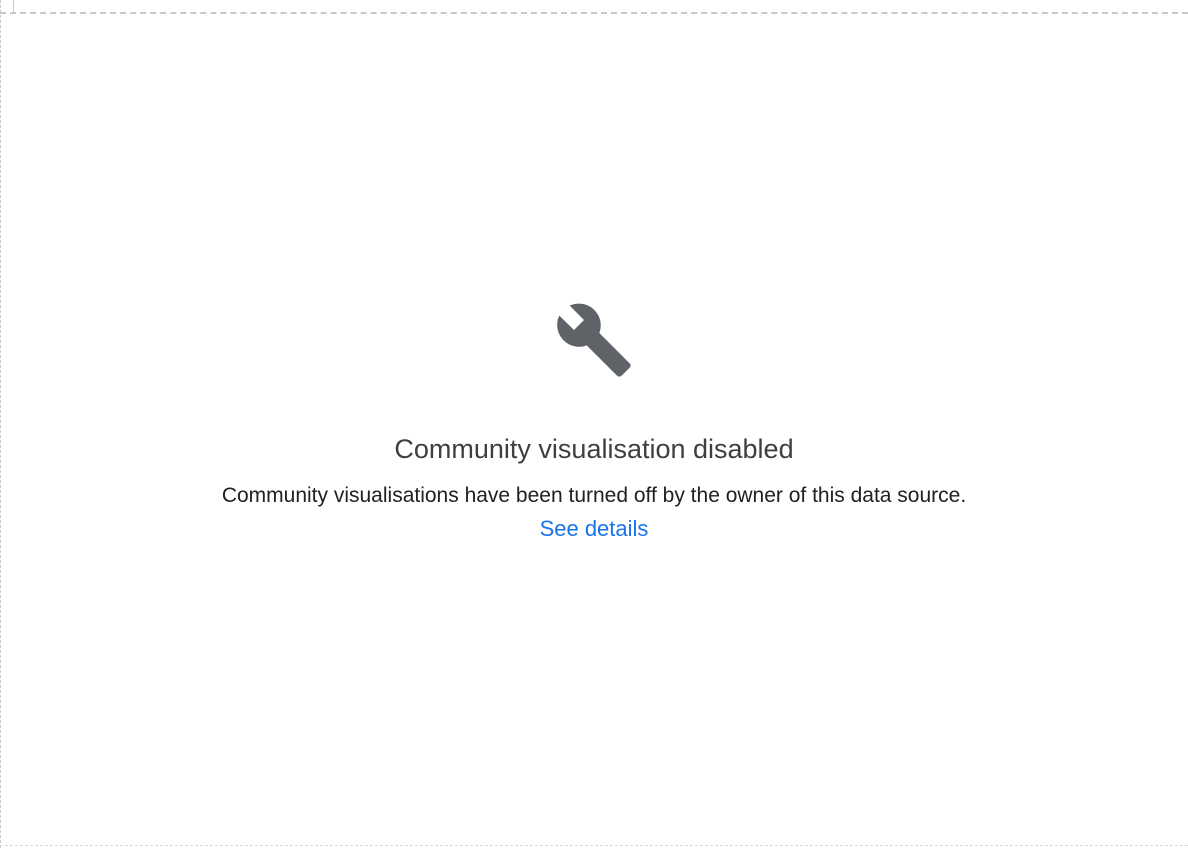  Describe the element at coordinates (594, 13) in the screenshot. I see `frame-top-border` at that location.